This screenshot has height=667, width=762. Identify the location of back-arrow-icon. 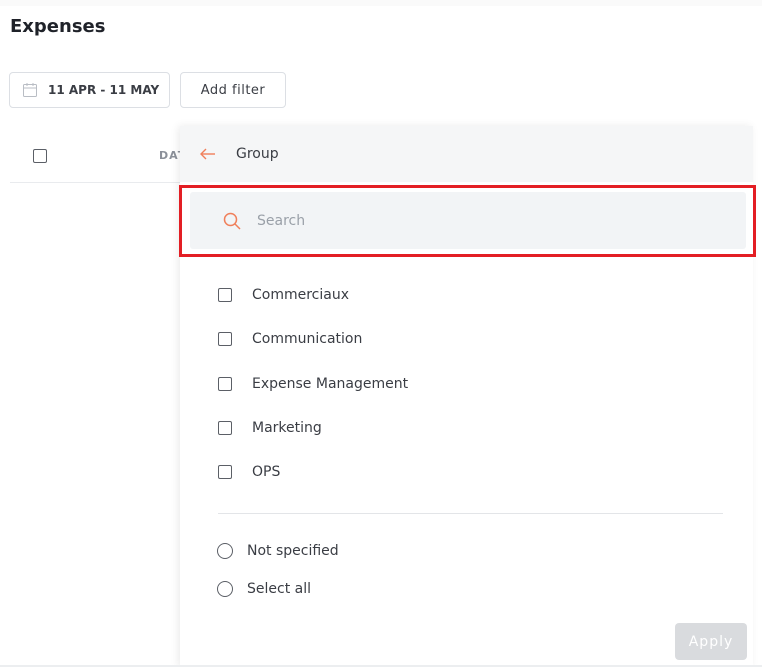
(208, 154).